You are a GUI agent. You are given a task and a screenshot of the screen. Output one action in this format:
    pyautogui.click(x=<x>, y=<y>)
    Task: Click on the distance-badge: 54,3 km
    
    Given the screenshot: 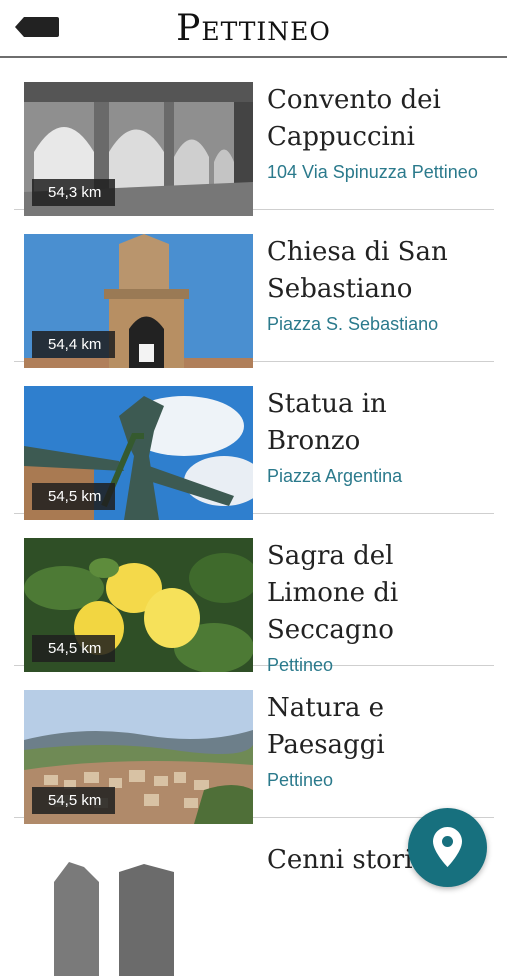 What is the action you would take?
    pyautogui.click(x=74, y=192)
    